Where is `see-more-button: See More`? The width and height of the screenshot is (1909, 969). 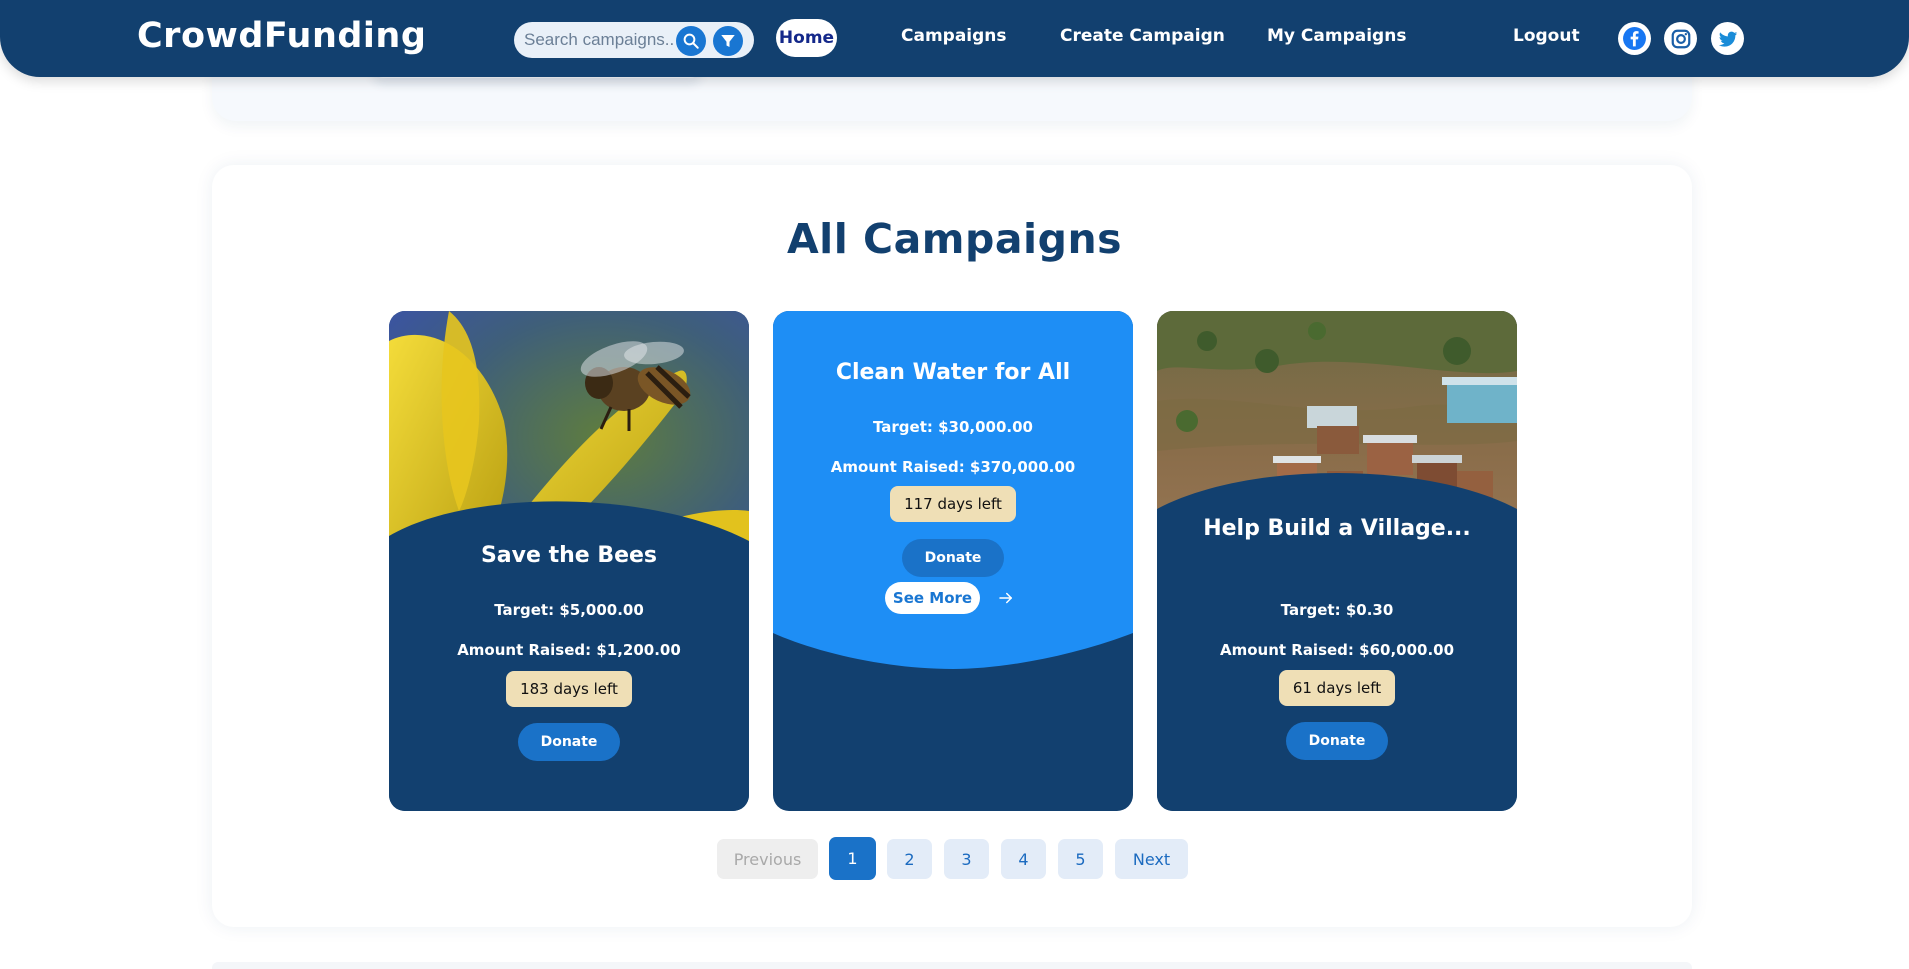
see-more-button: See More is located at coordinates (932, 598).